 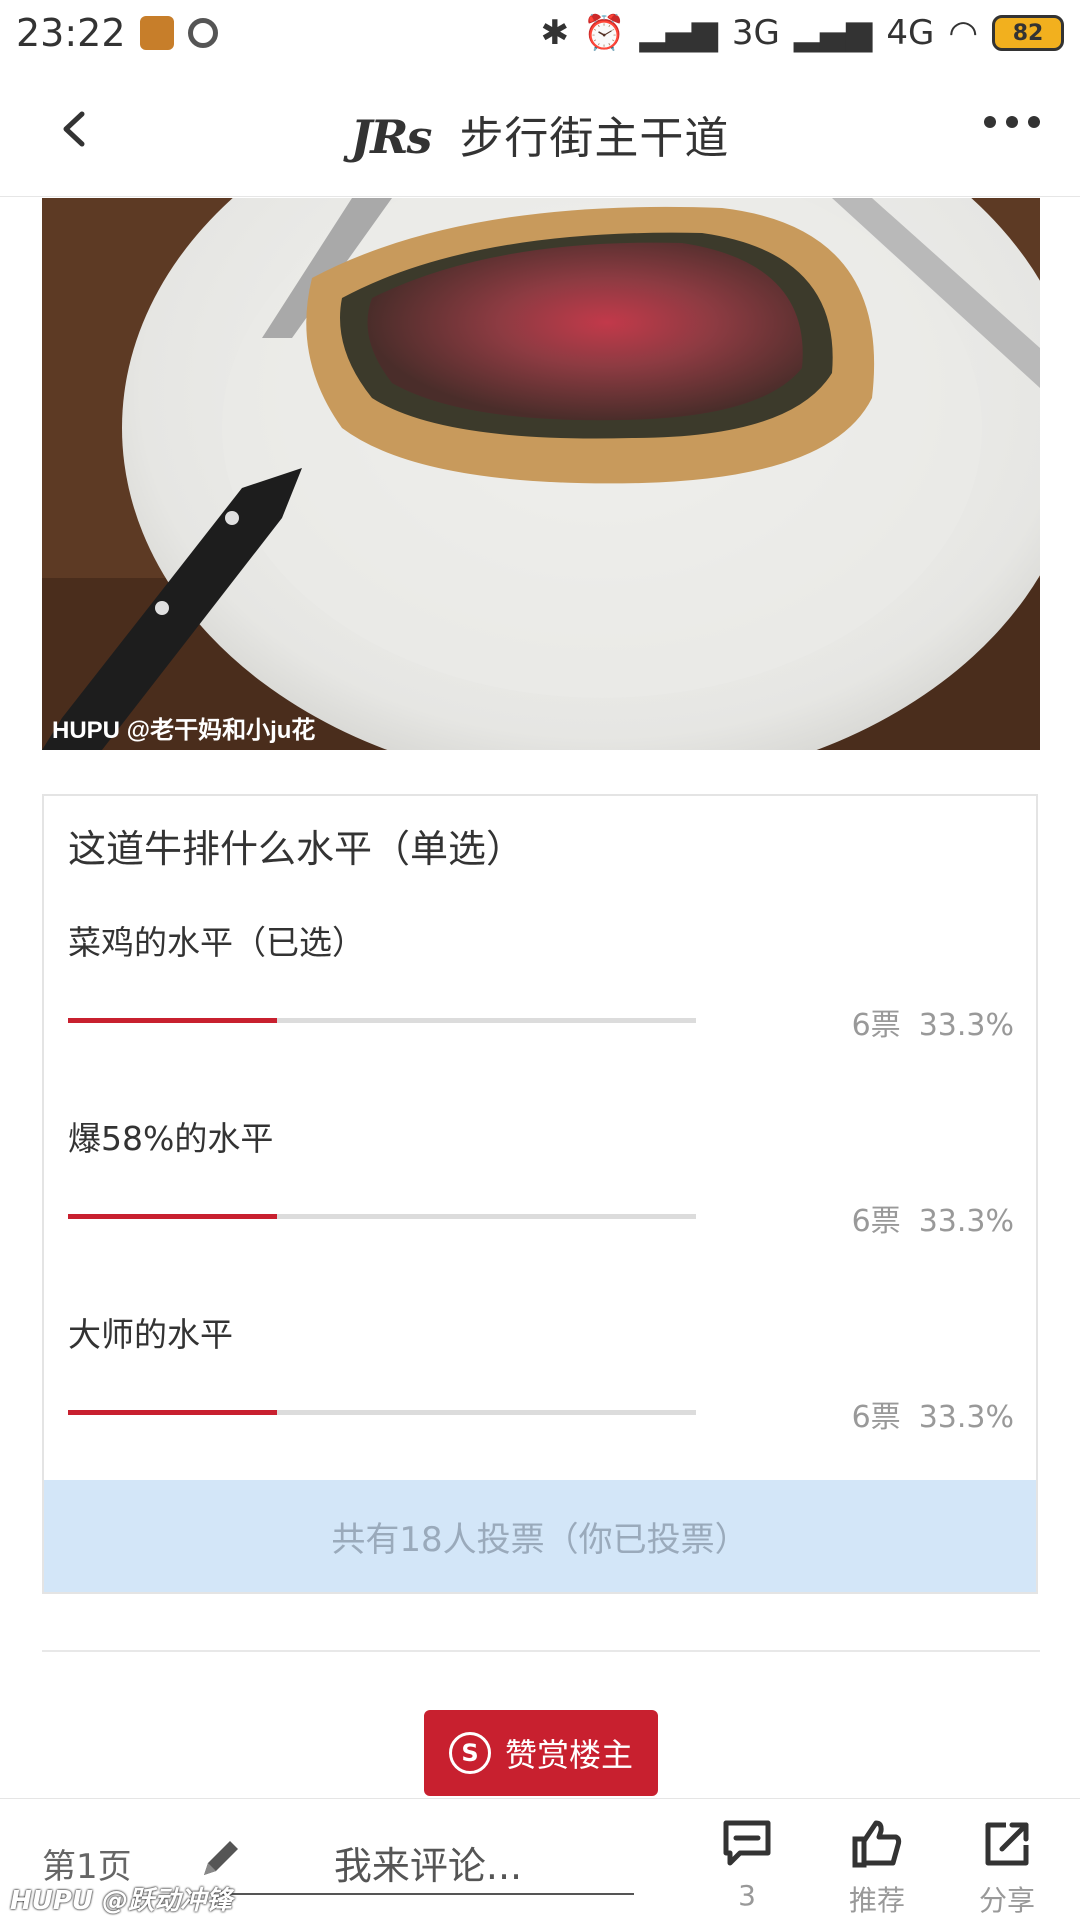 What do you see at coordinates (391, 137) in the screenshot?
I see `jrs-logo: JRs` at bounding box center [391, 137].